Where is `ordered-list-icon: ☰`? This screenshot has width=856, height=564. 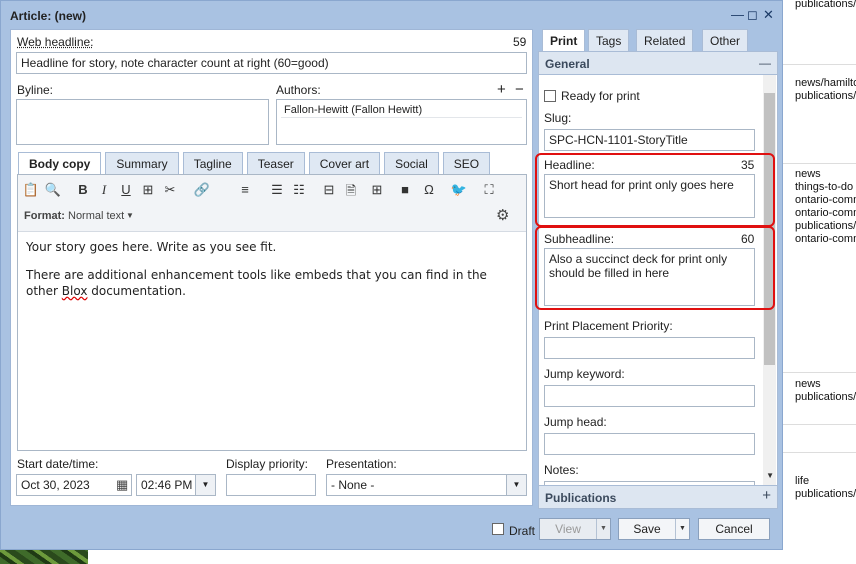
ordered-list-icon: ☰ is located at coordinates (277, 190).